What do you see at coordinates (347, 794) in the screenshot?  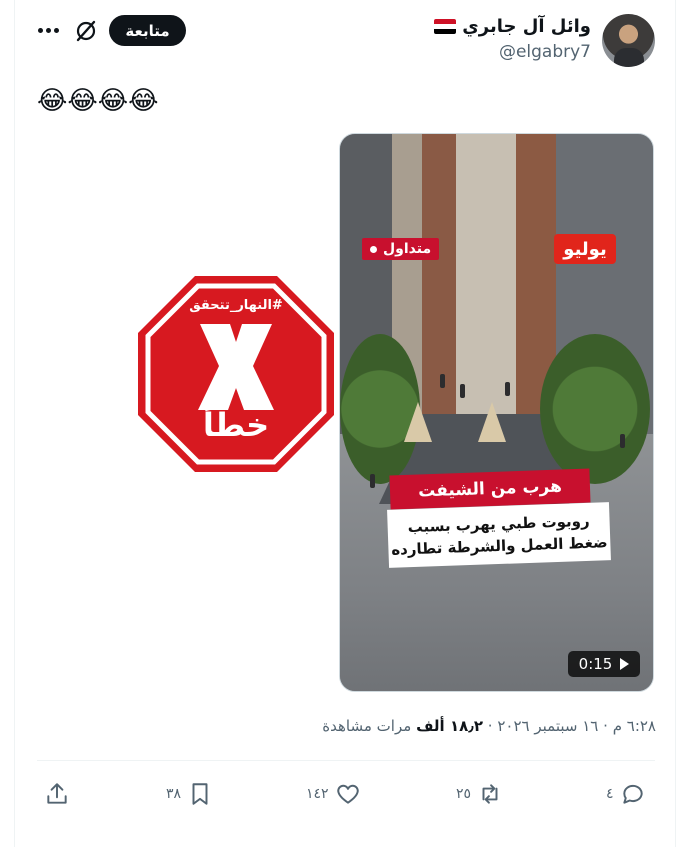 I see `heart-icon` at bounding box center [347, 794].